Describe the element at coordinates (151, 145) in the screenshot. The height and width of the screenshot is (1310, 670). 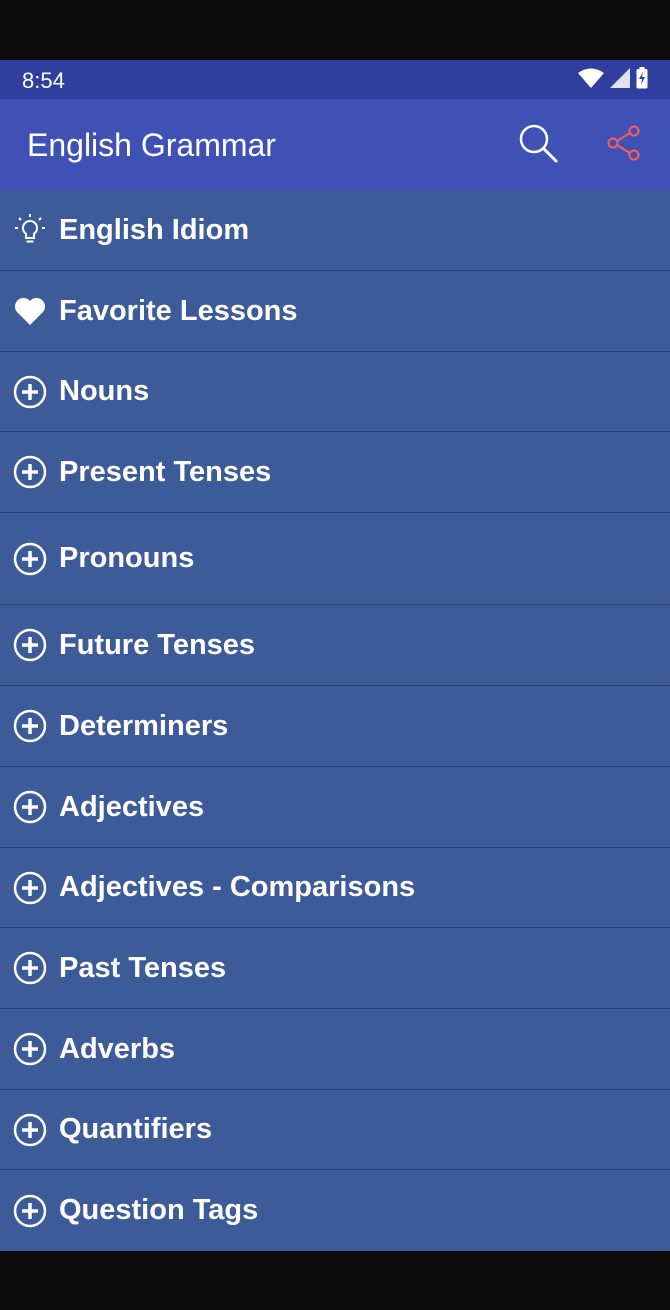
I see `app-title: English Grammar` at that location.